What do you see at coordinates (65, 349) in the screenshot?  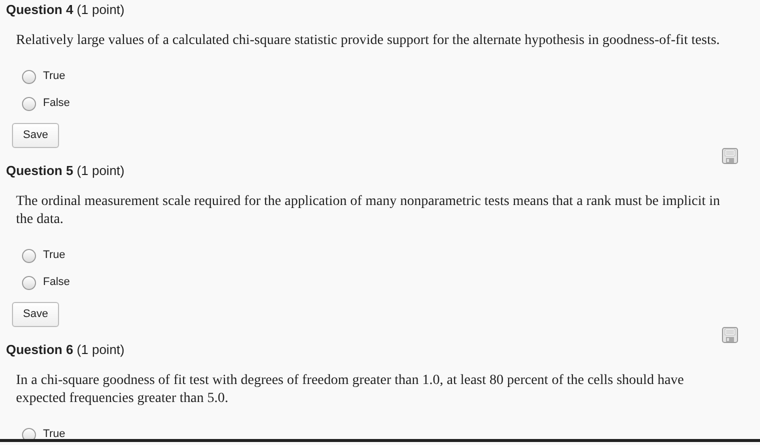 I see `question-heading: Question 6 (1 point)` at bounding box center [65, 349].